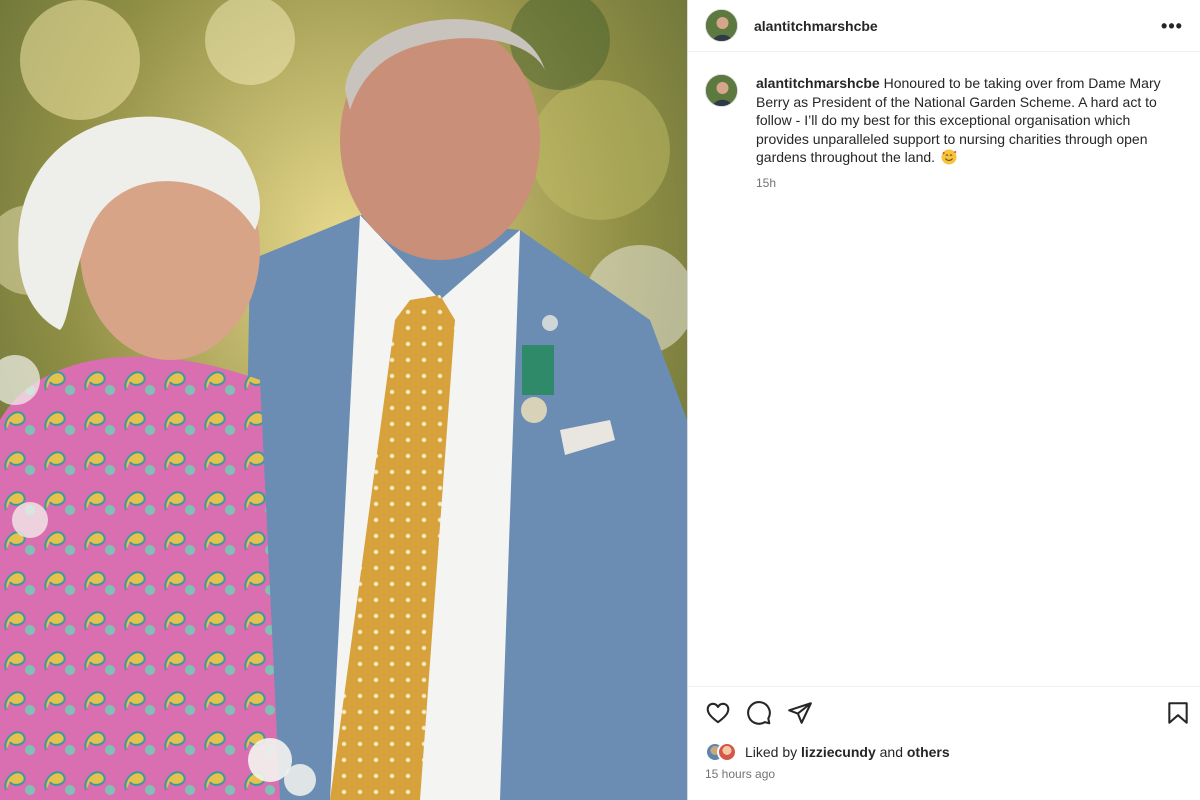 The height and width of the screenshot is (800, 1200). I want to click on liker-avatars, so click(725, 752).